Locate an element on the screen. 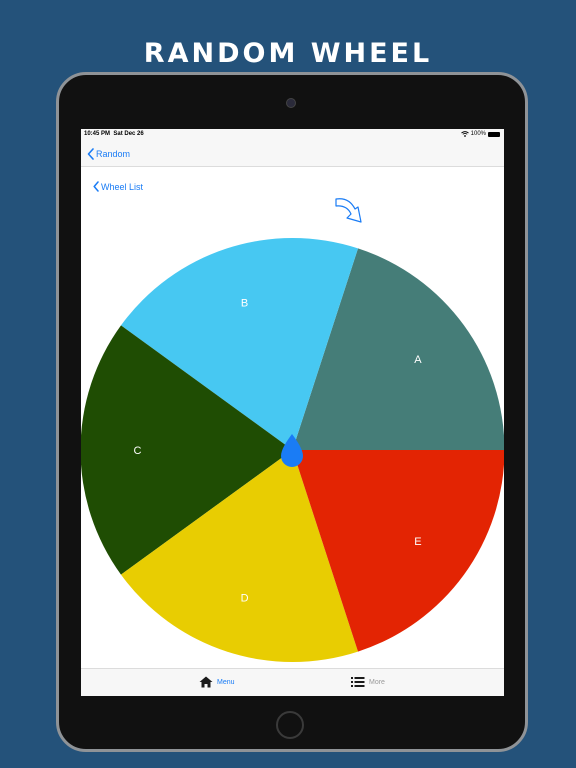  back-button-label: Random is located at coordinates (113, 154).